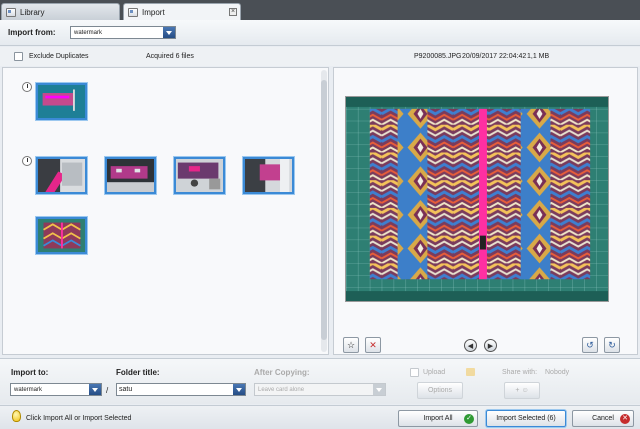 This screenshot has height=429, width=640. Describe the element at coordinates (520, 372) in the screenshot. I see `share-with-label: Share with:` at that location.